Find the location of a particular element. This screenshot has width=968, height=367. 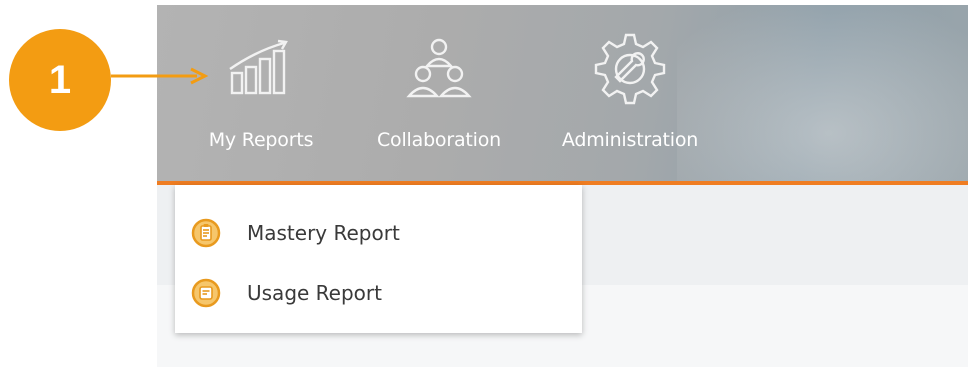

nav-administration: Administration is located at coordinates (630, 100).